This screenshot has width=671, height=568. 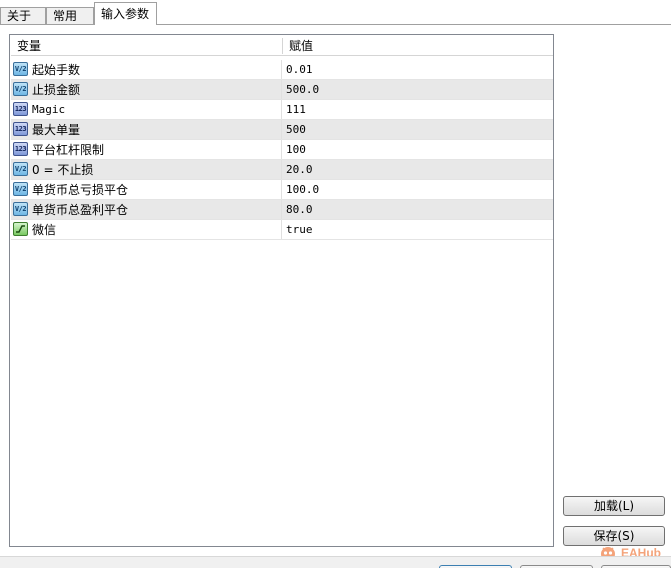 What do you see at coordinates (80, 210) in the screenshot?
I see `parameter-name: 单货币总盈利平仓` at bounding box center [80, 210].